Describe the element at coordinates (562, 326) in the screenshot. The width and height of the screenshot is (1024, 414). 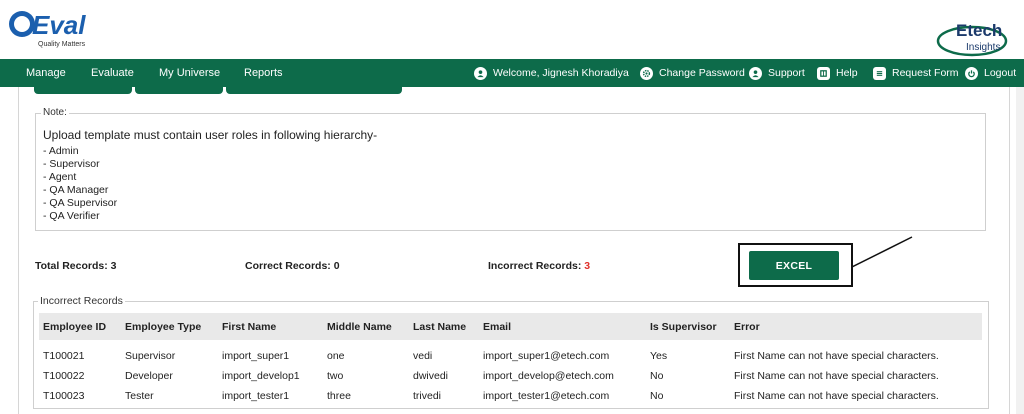
I see `column-header: Email` at that location.